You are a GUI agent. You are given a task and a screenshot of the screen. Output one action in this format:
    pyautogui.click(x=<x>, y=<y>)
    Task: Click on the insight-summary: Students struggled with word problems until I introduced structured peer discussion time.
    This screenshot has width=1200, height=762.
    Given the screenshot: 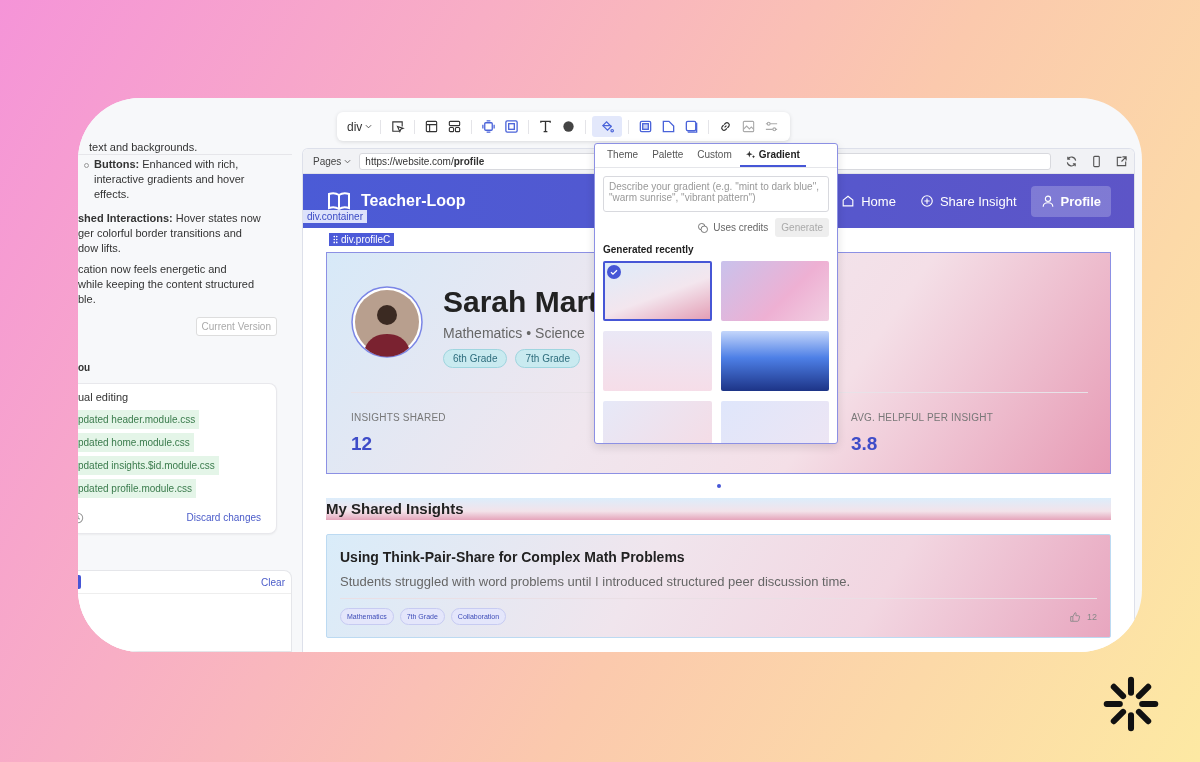 What is the action you would take?
    pyautogui.click(x=596, y=581)
    